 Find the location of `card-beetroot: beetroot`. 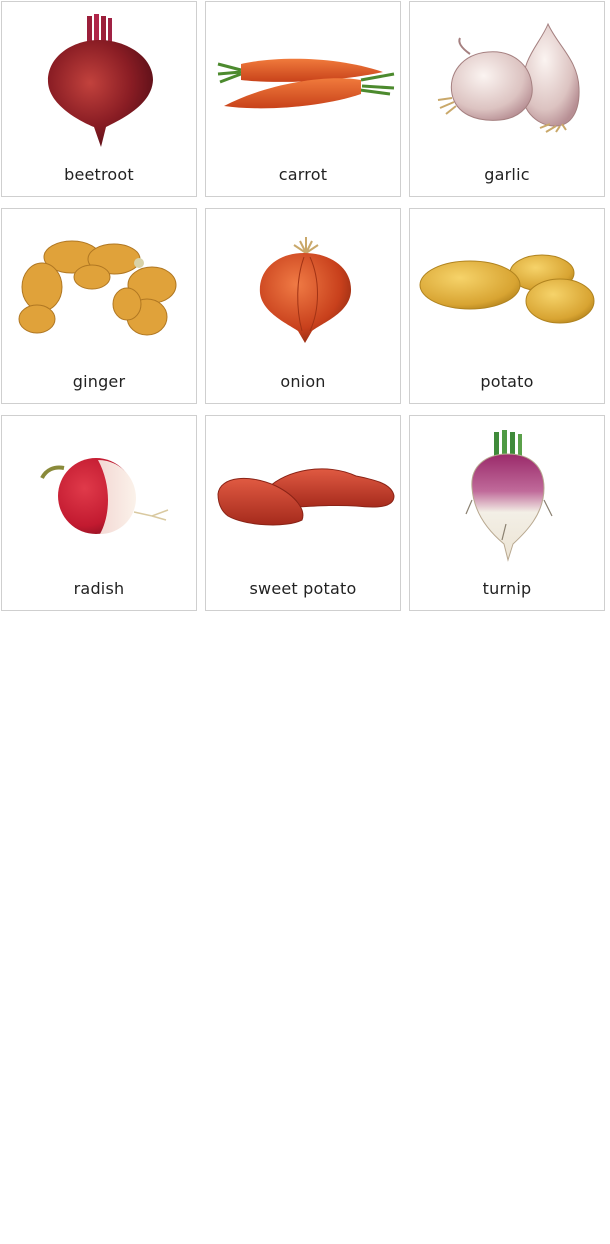

card-beetroot: beetroot is located at coordinates (99, 99).